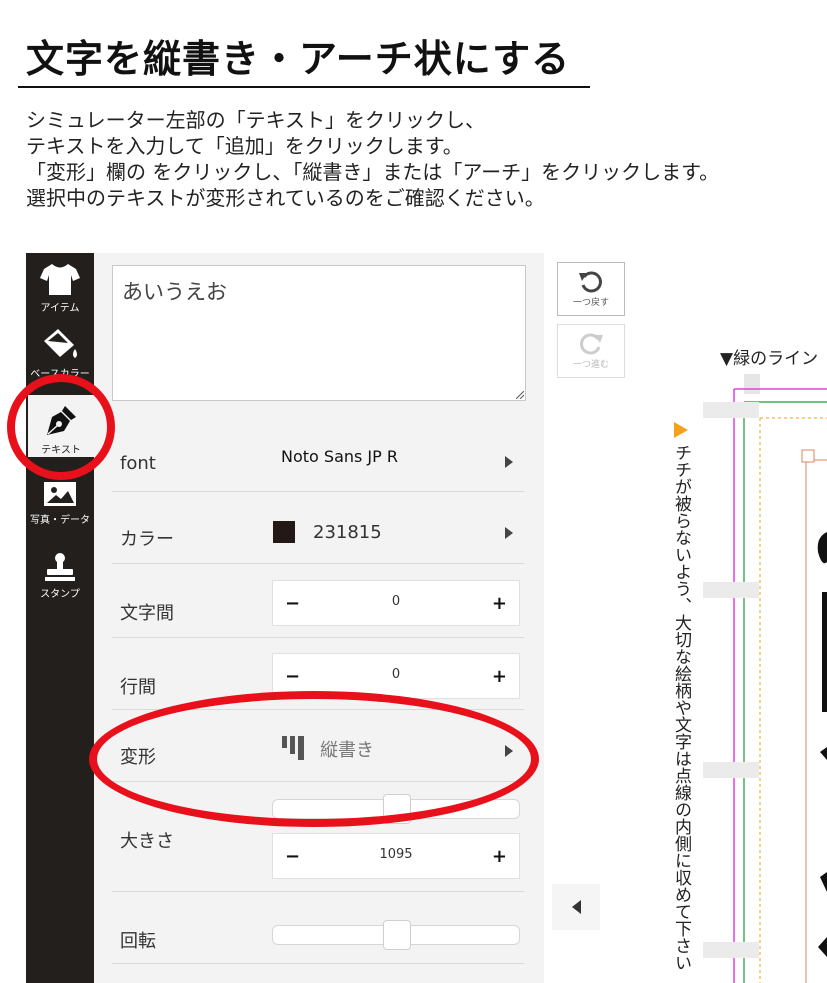 This screenshot has width=827, height=983. What do you see at coordinates (60, 494) in the screenshot?
I see `image-icon` at bounding box center [60, 494].